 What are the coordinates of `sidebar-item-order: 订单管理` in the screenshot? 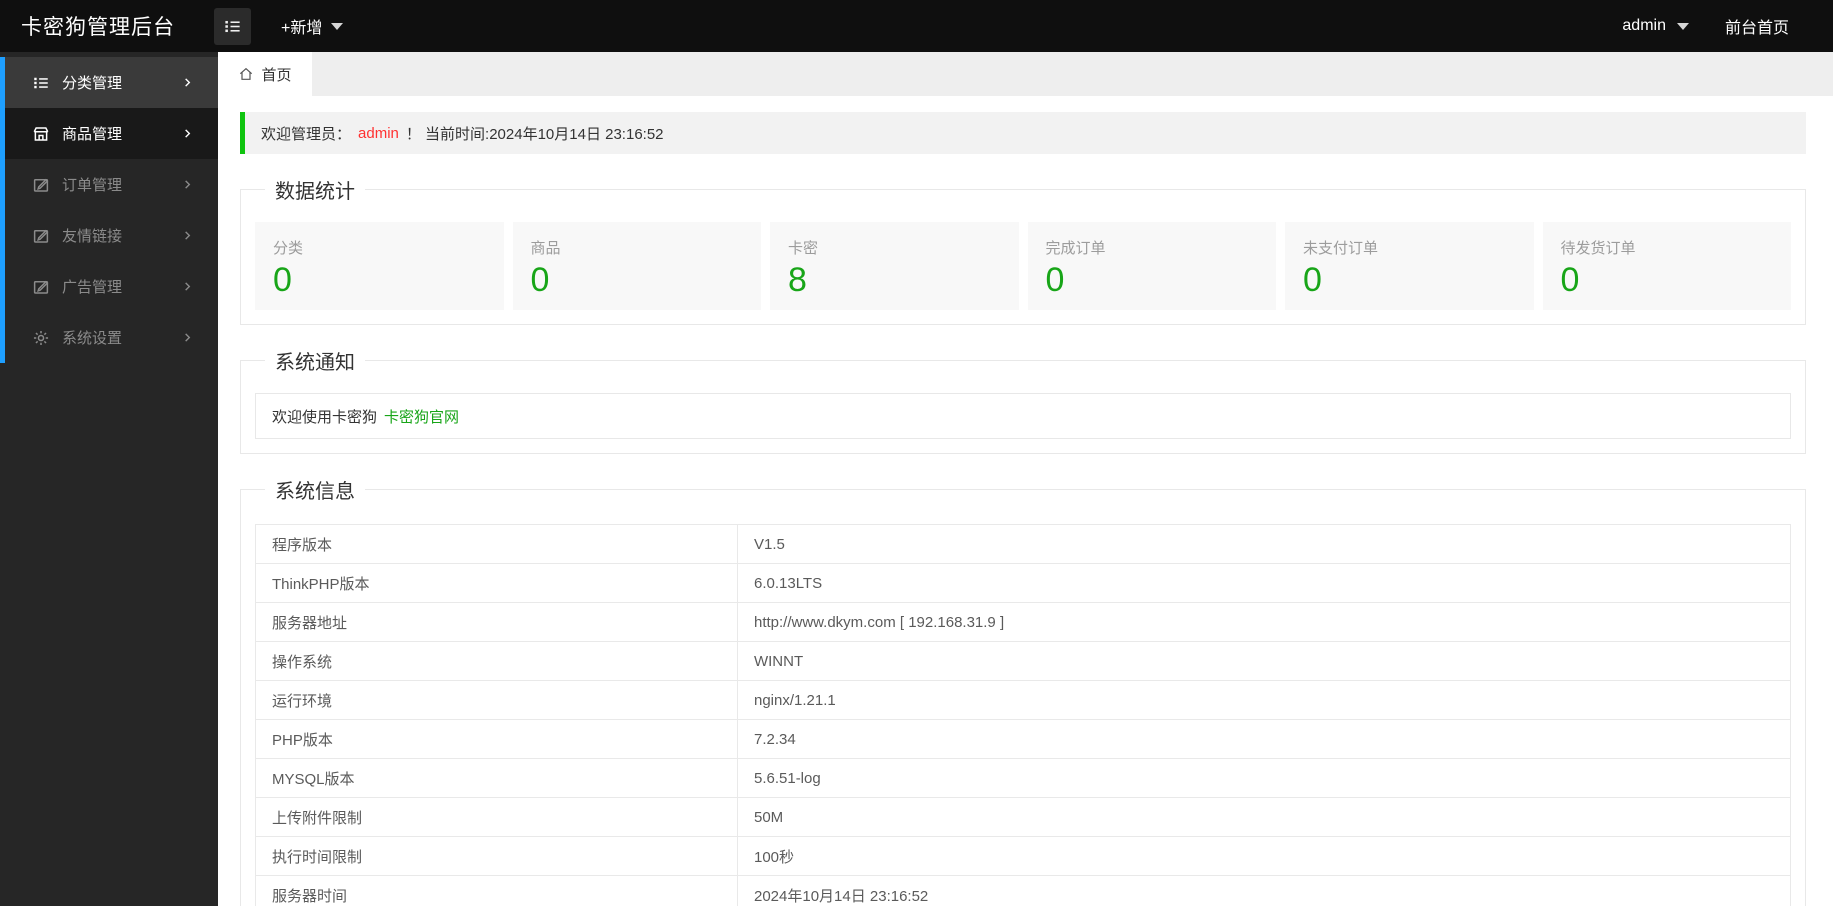 It's located at (111, 184).